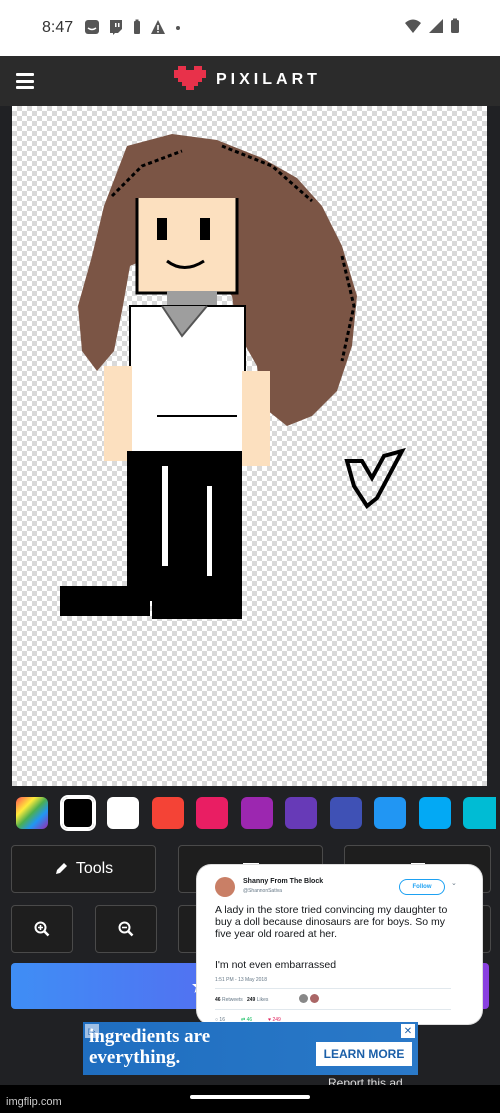 This screenshot has height=1113, width=500. I want to click on system-icons, so click(432, 26).